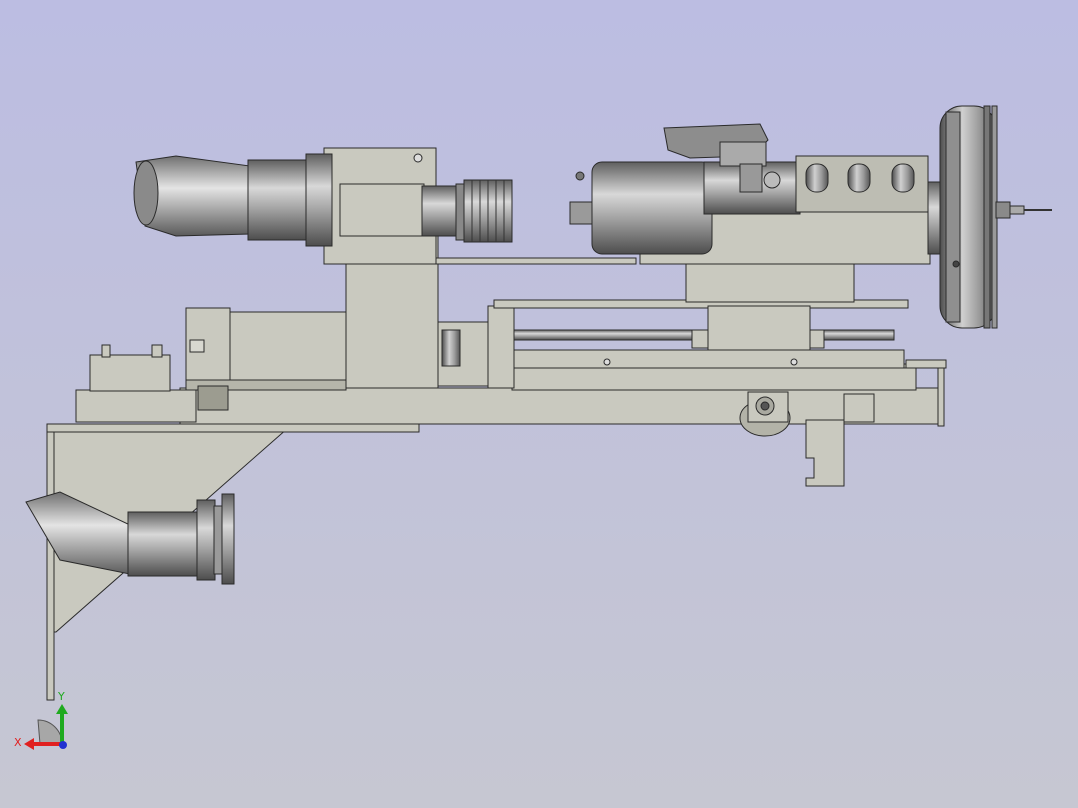  I want to click on x-axis-arrowhead, so click(29, 744).